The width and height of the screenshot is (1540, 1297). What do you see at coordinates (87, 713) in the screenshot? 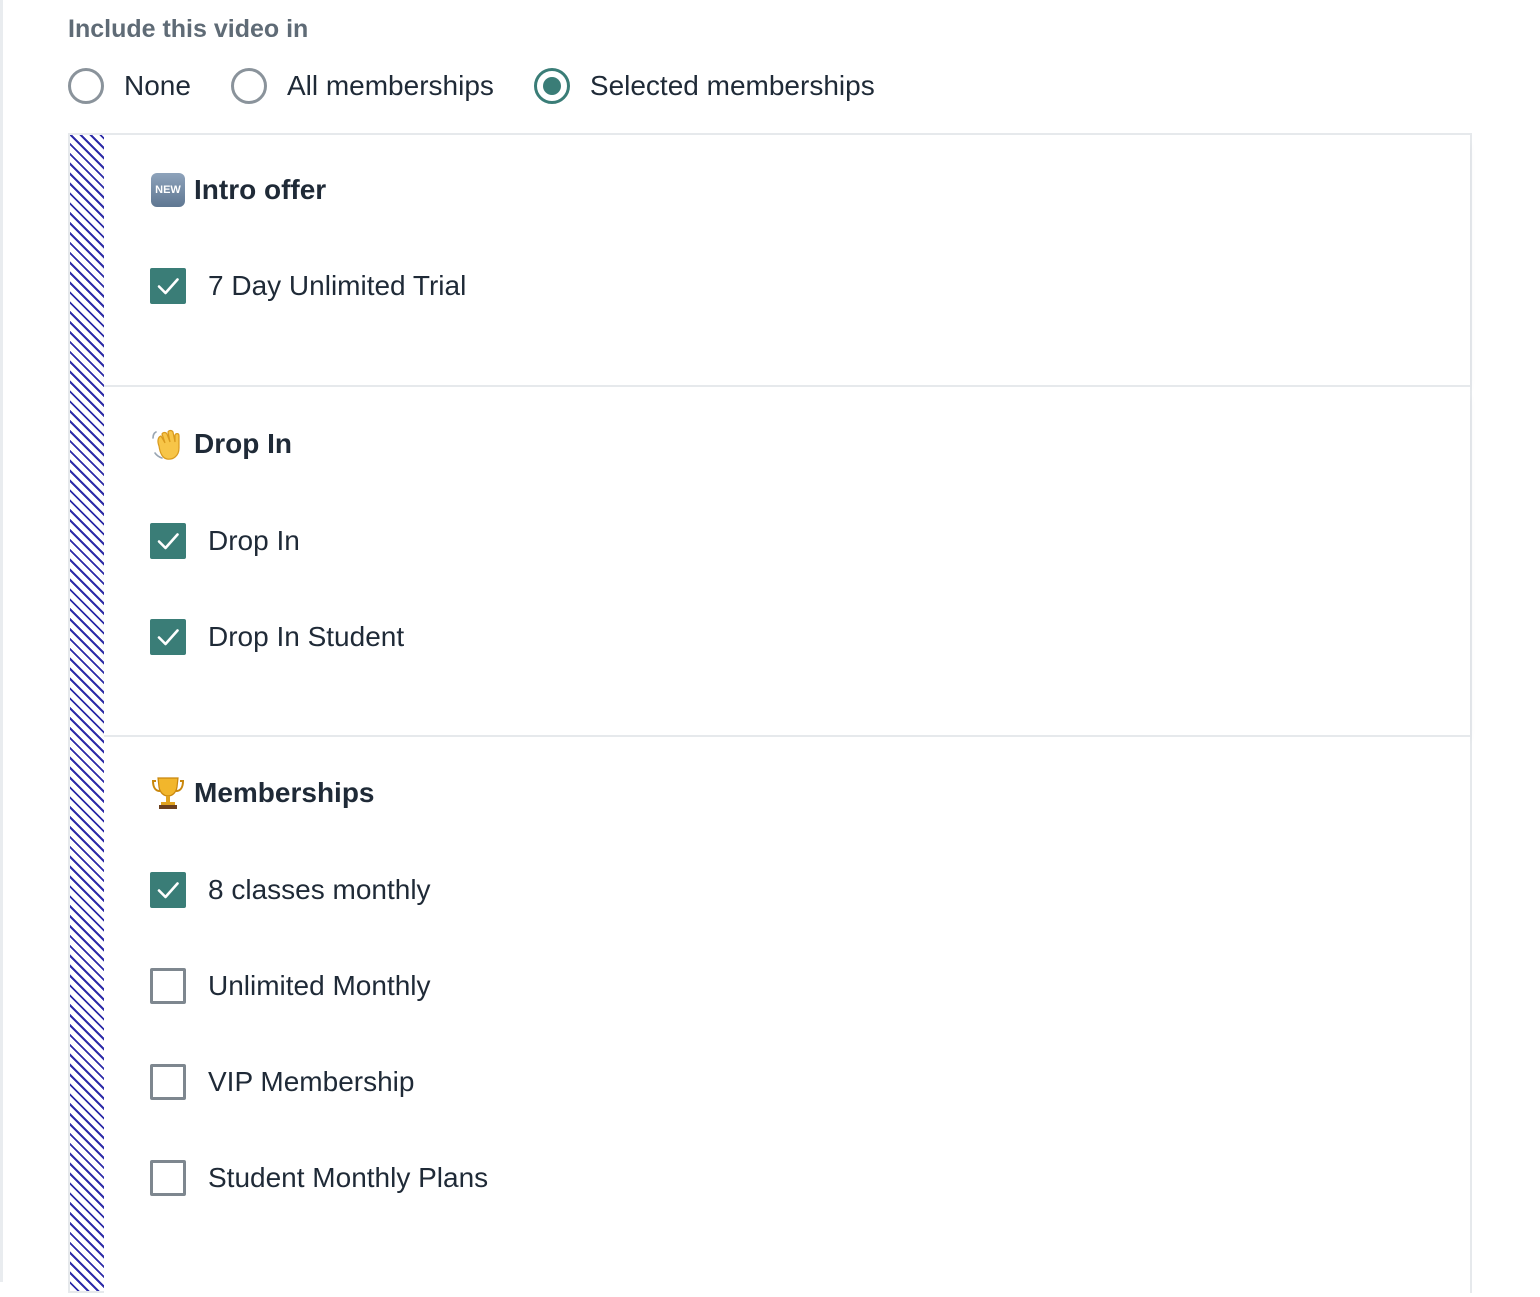
I see `hatched-indent-bar` at bounding box center [87, 713].